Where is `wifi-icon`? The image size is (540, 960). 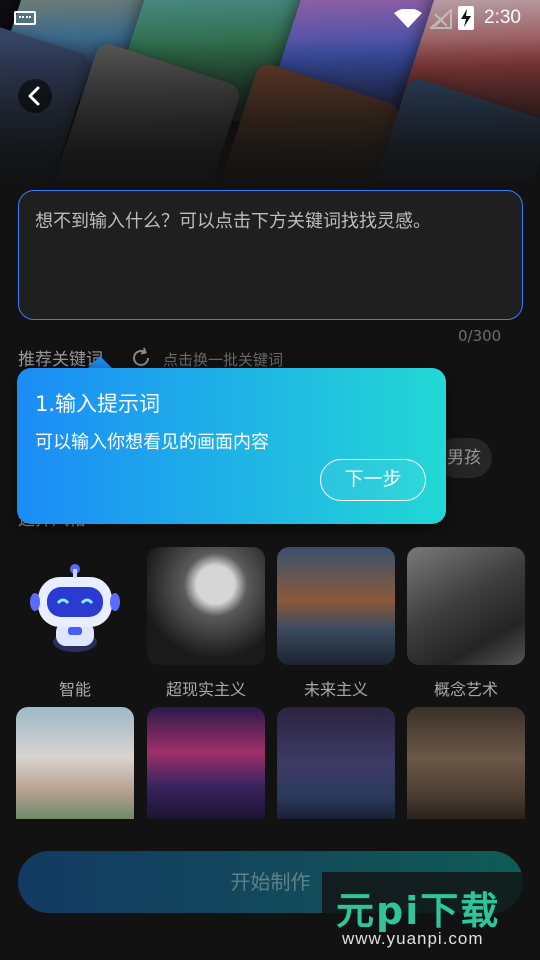
wifi-icon is located at coordinates (408, 18).